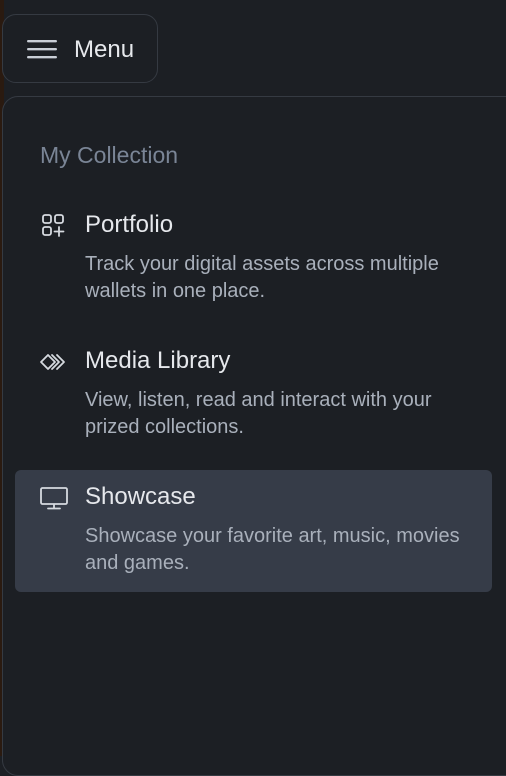 The height and width of the screenshot is (776, 506). What do you see at coordinates (158, 360) in the screenshot?
I see `menu-item-title: Media Library` at bounding box center [158, 360].